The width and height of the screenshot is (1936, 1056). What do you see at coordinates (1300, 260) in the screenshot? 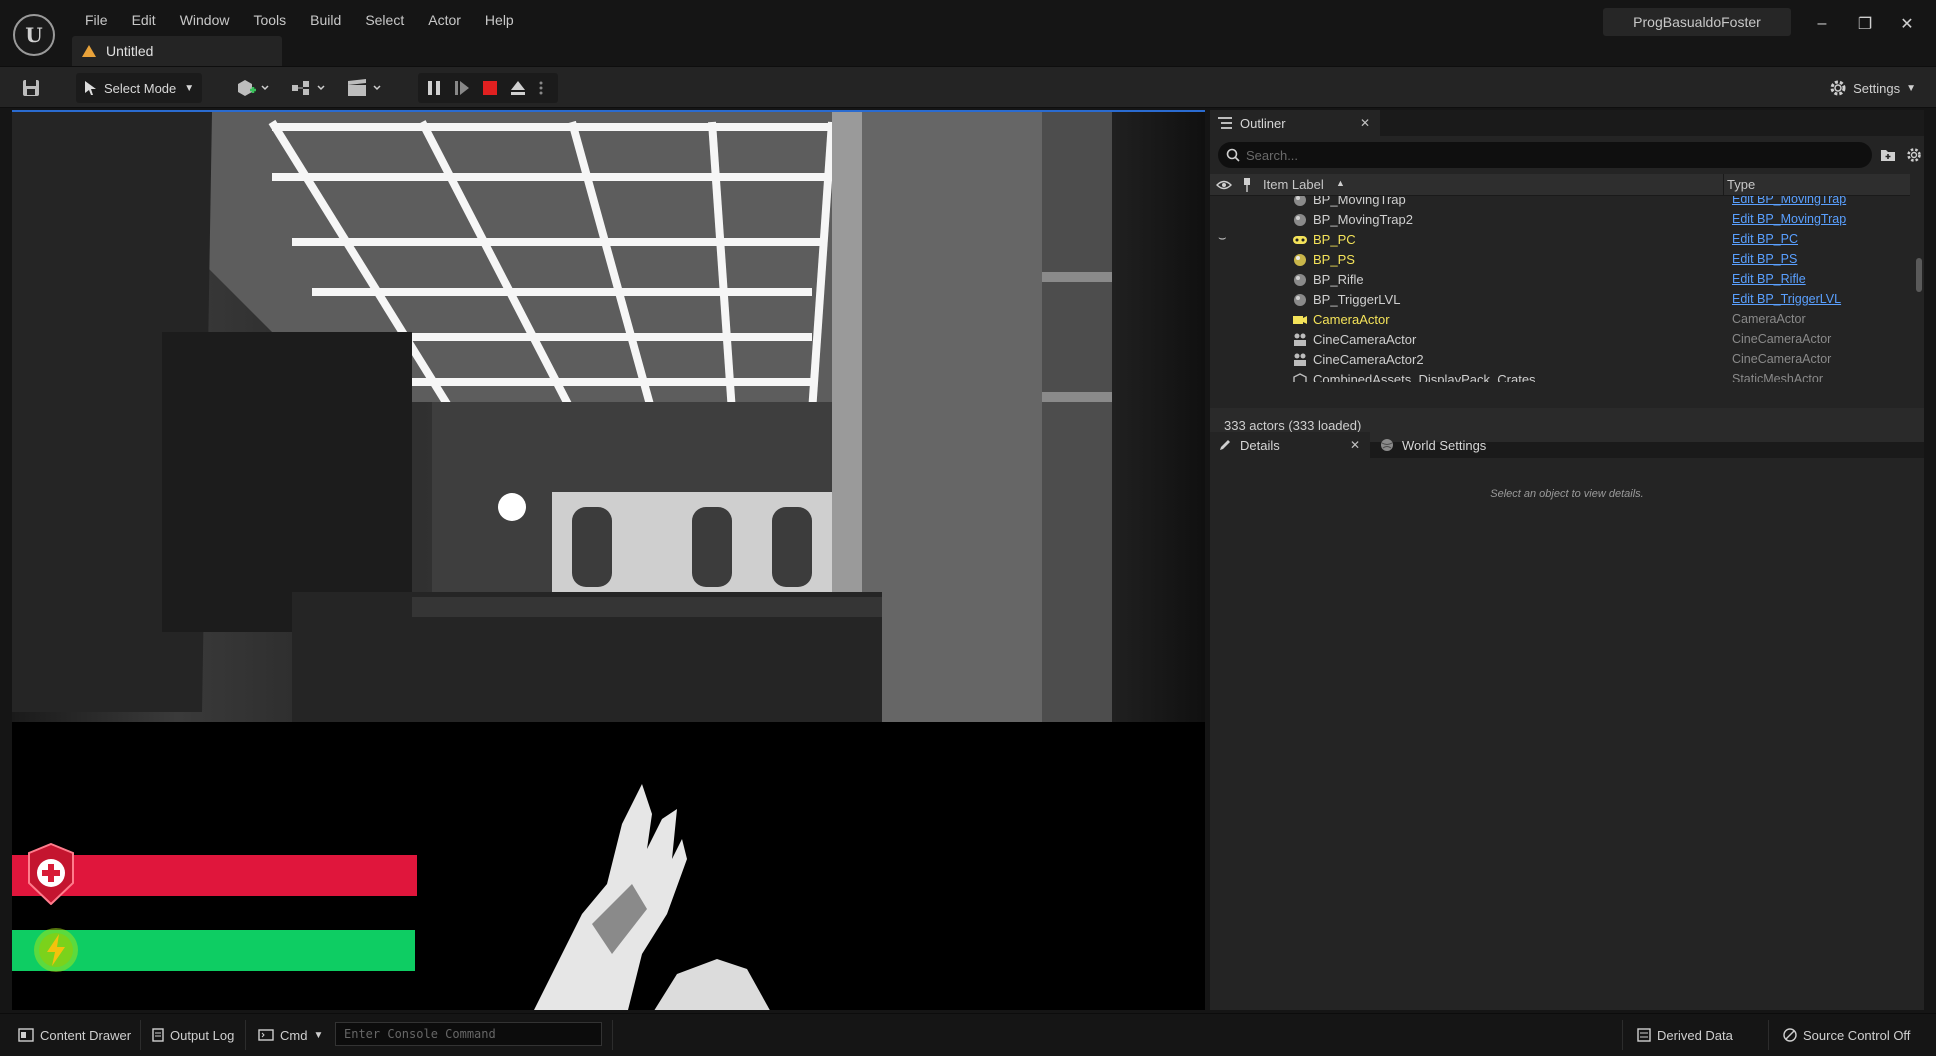
I see `player-state-icon` at bounding box center [1300, 260].